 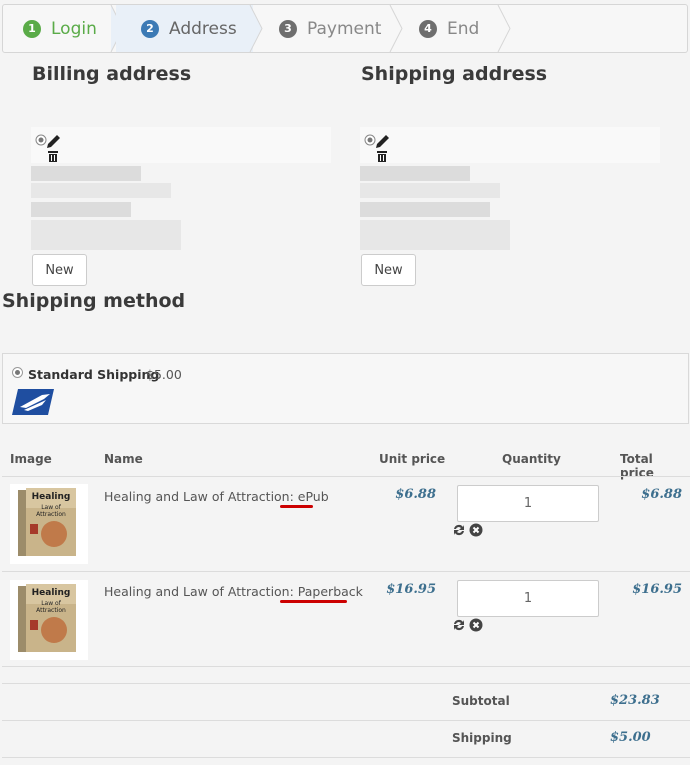 What do you see at coordinates (74, 28) in the screenshot?
I see `step-label: Login` at bounding box center [74, 28].